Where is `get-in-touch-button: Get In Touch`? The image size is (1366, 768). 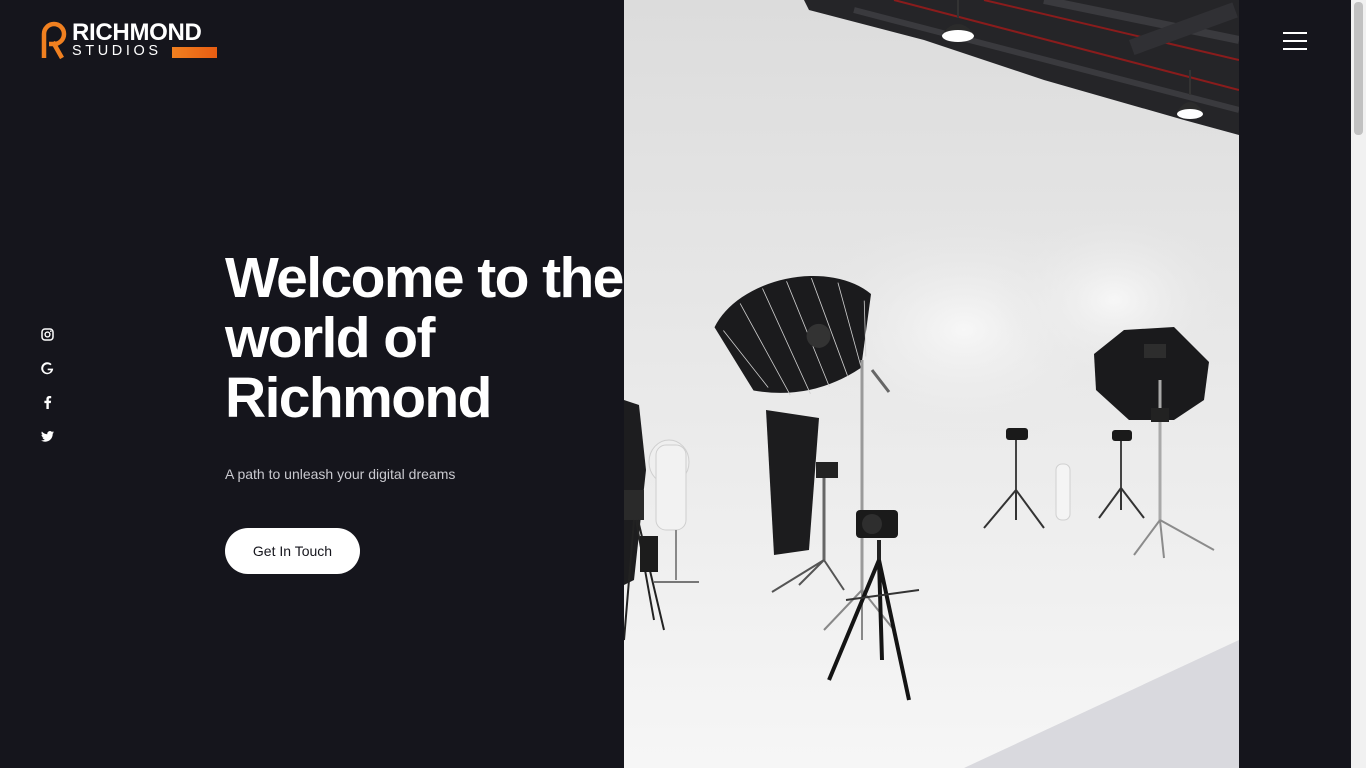
get-in-touch-button: Get In Touch is located at coordinates (292, 551).